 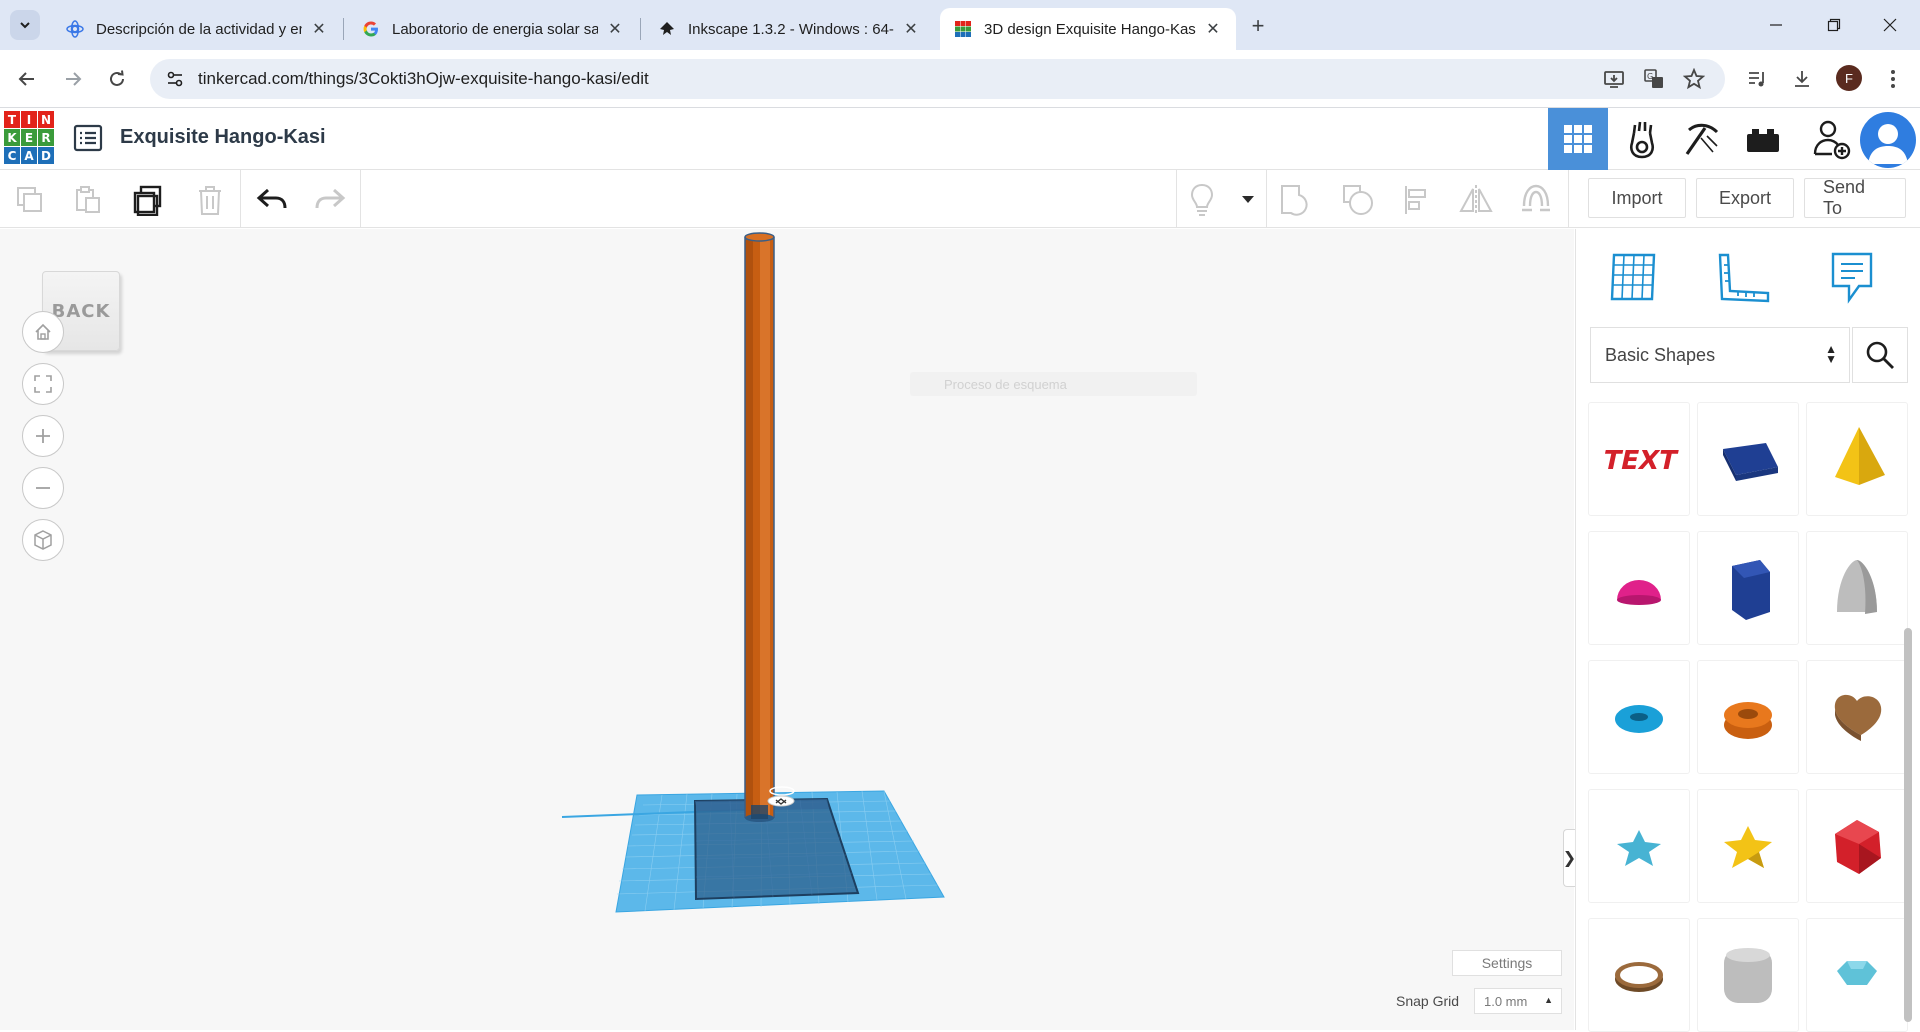 What do you see at coordinates (272, 200) in the screenshot?
I see `undo-button` at bounding box center [272, 200].